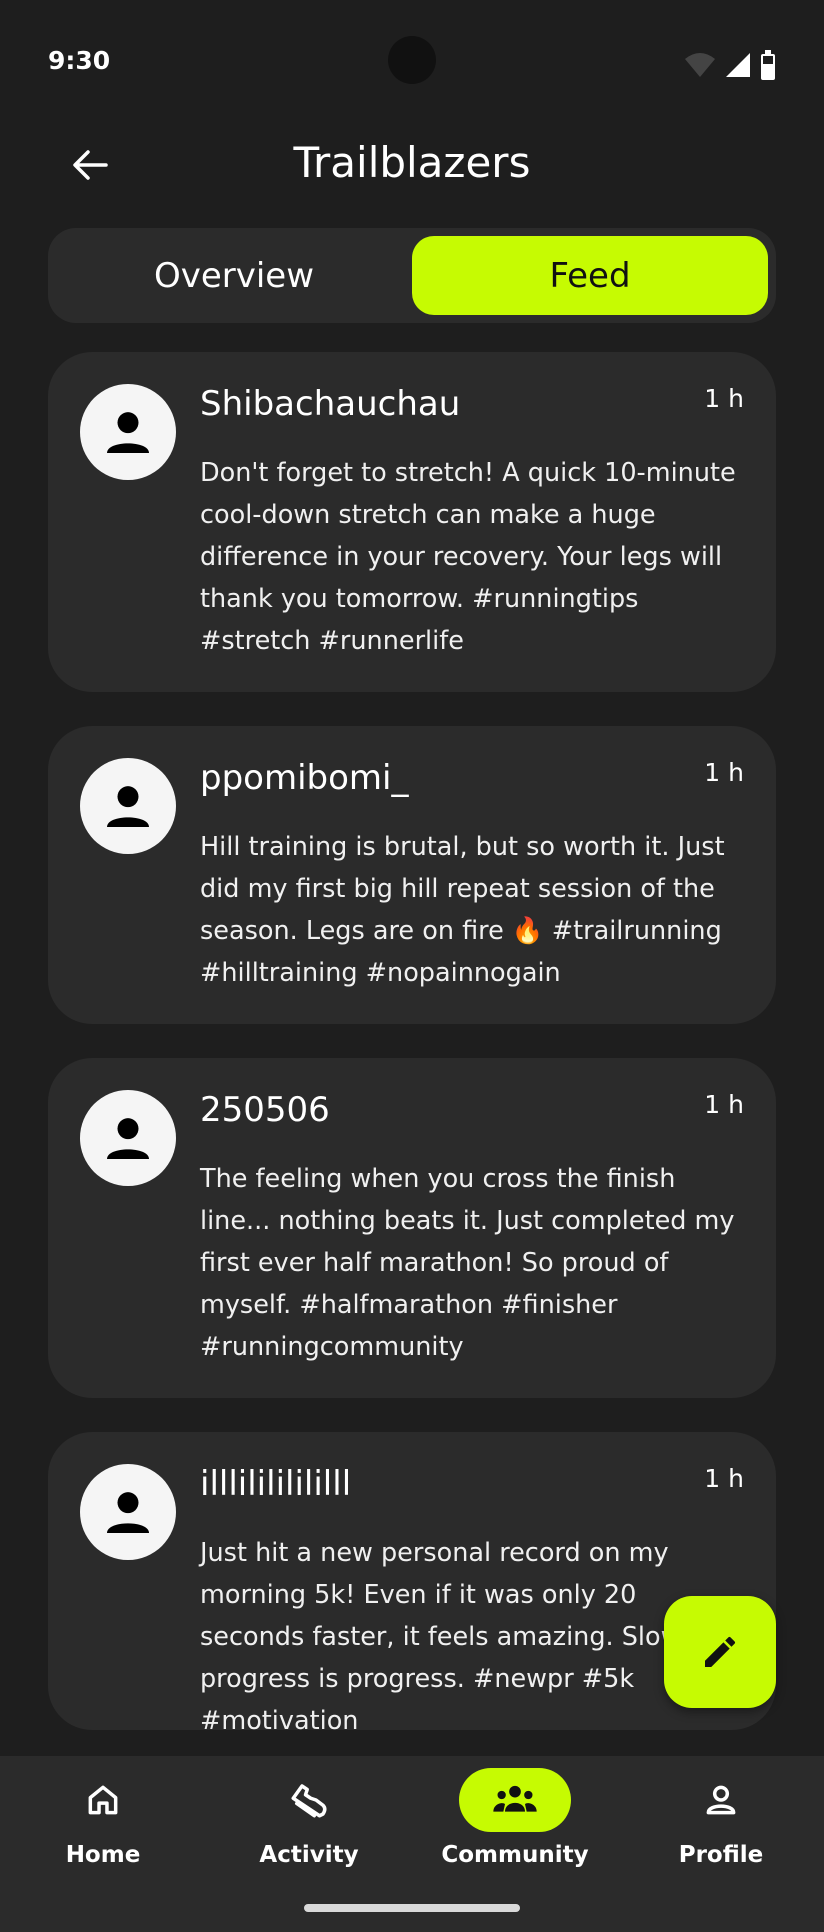 The height and width of the screenshot is (1932, 824). Describe the element at coordinates (265, 1110) in the screenshot. I see `post-username: 250506` at that location.